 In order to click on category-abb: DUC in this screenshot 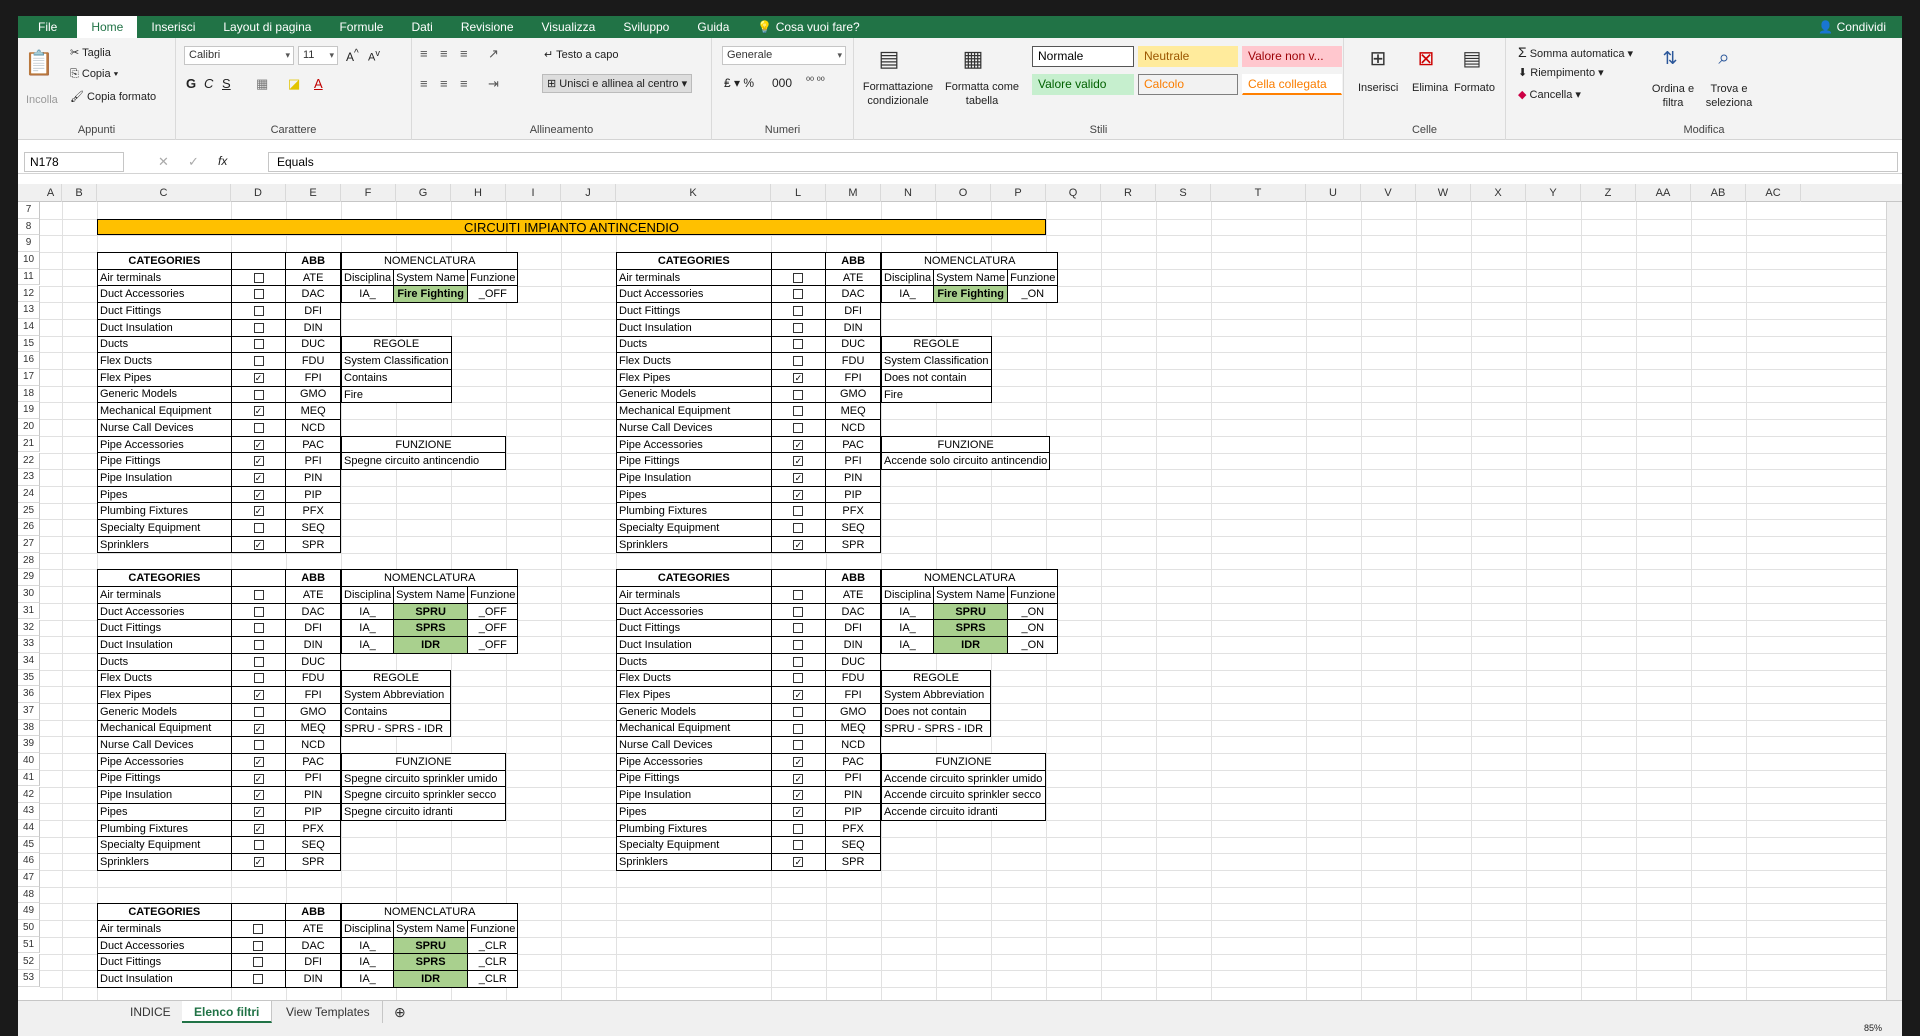, I will do `click(313, 661)`.